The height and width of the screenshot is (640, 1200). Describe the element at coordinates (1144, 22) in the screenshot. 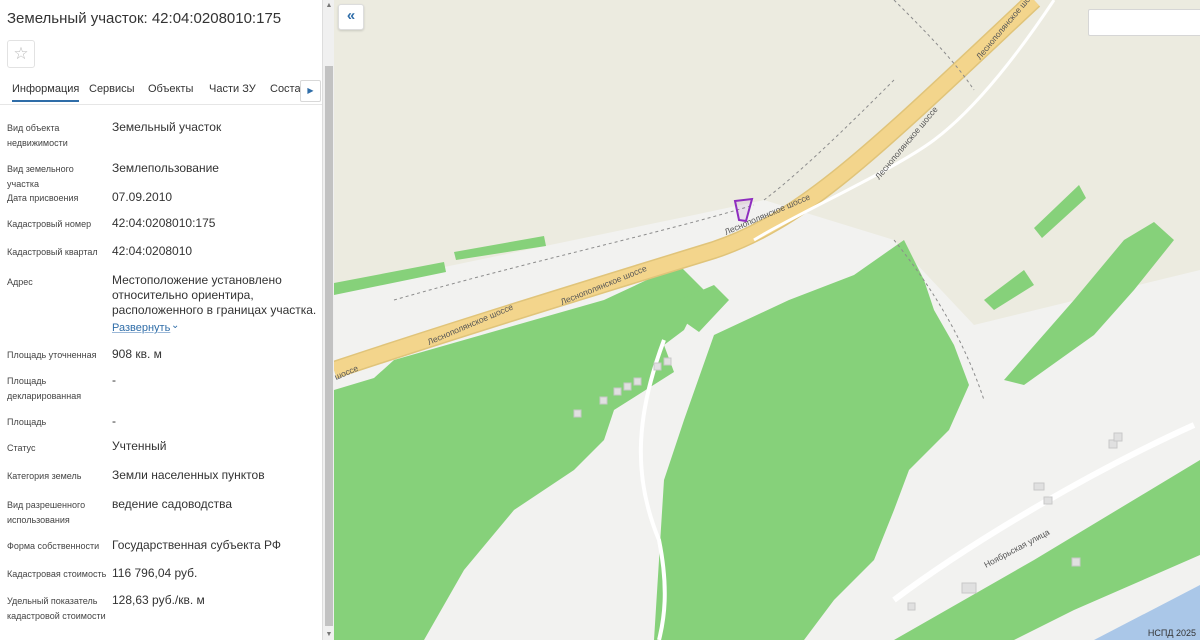

I see `map-search-input` at that location.